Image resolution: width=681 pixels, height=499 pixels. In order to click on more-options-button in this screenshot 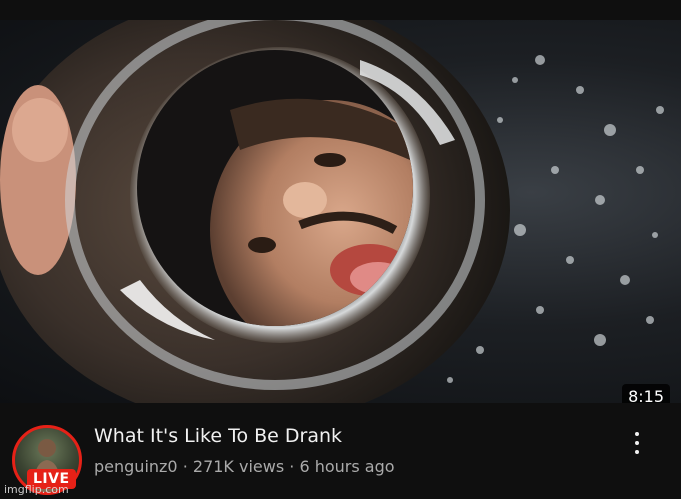, I will do `click(637, 444)`.